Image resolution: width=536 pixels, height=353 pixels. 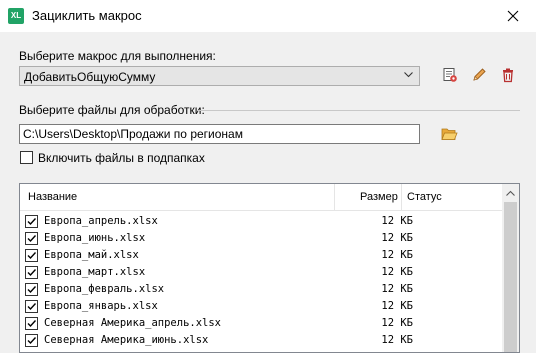 What do you see at coordinates (261, 323) in the screenshot?
I see `file-row: Северная Америка_апрель.xlsx 12 КБ` at bounding box center [261, 323].